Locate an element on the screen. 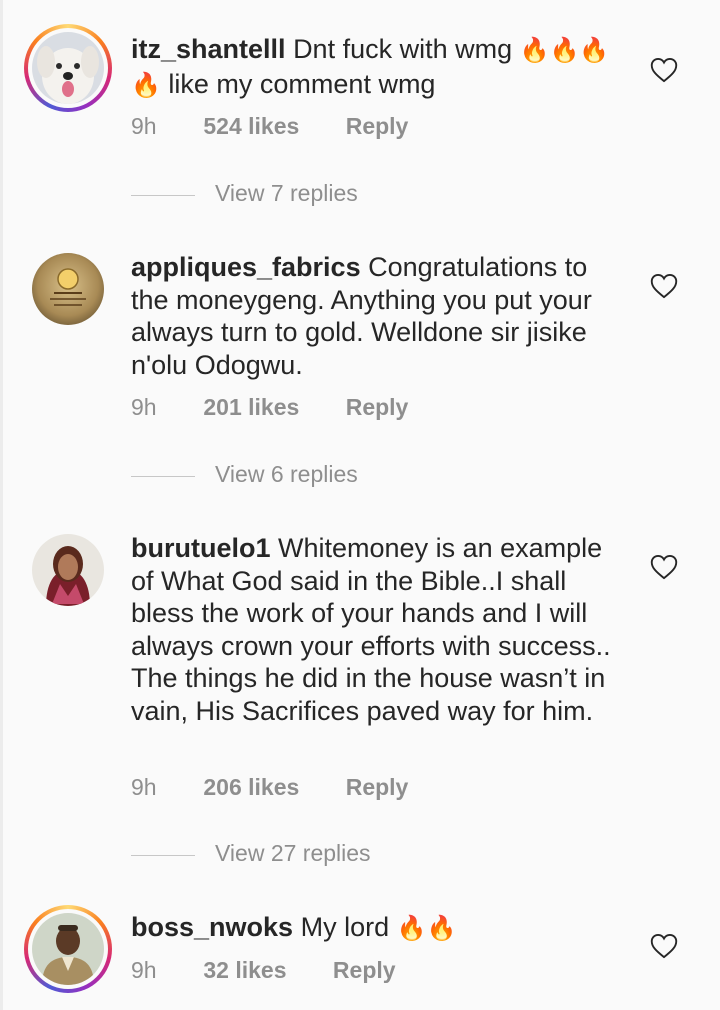 The image size is (720, 1010). comment-meta: 9h 206 likes Reply is located at coordinates (269, 787).